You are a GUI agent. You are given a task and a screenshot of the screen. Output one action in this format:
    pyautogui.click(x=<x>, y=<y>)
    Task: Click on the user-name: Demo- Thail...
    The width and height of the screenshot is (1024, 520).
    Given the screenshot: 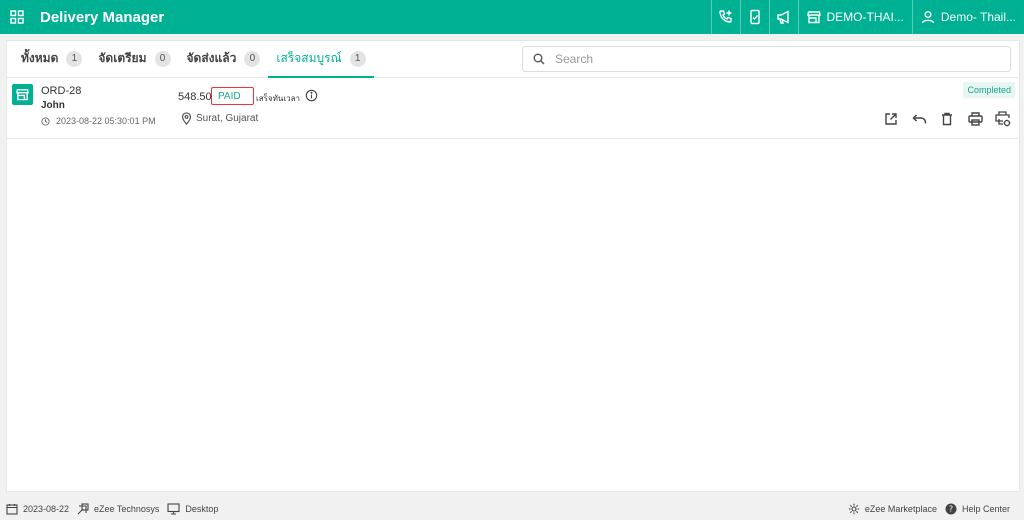 What is the action you would take?
    pyautogui.click(x=978, y=17)
    